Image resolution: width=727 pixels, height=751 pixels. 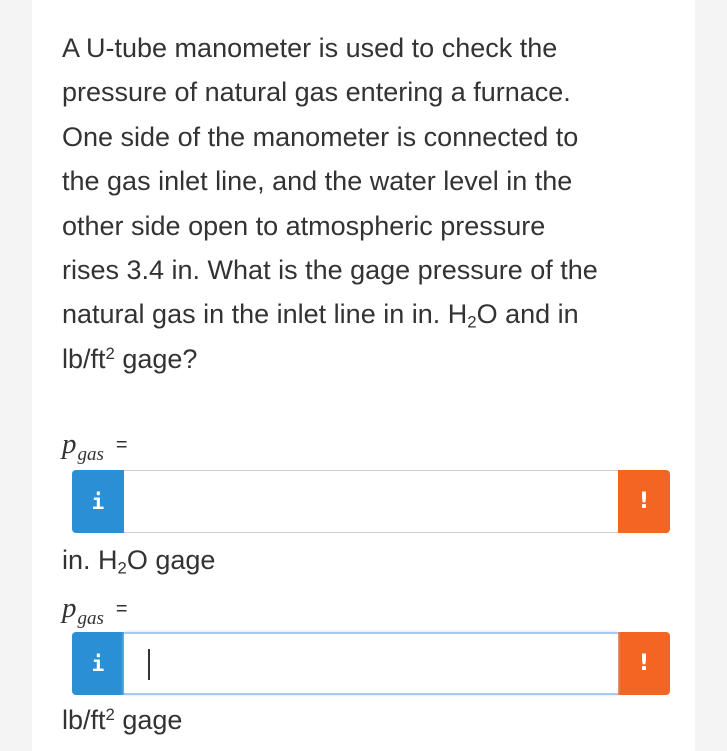 I want to click on question-line: A U-tube manometer is used to check the, so click(x=310, y=48).